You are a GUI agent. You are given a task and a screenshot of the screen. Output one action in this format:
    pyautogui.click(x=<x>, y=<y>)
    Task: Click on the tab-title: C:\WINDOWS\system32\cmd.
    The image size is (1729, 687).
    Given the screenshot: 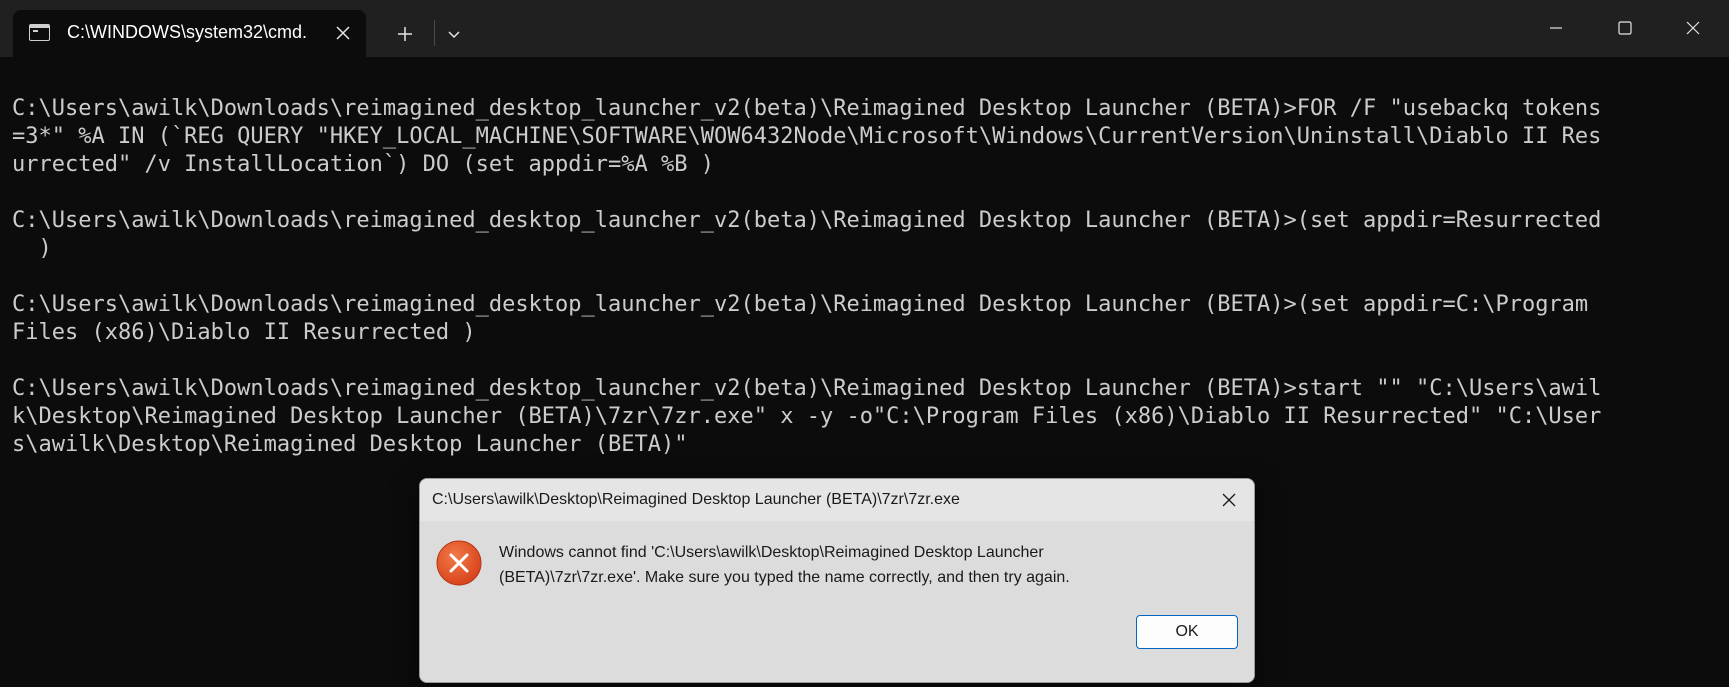 What is the action you would take?
    pyautogui.click(x=187, y=32)
    